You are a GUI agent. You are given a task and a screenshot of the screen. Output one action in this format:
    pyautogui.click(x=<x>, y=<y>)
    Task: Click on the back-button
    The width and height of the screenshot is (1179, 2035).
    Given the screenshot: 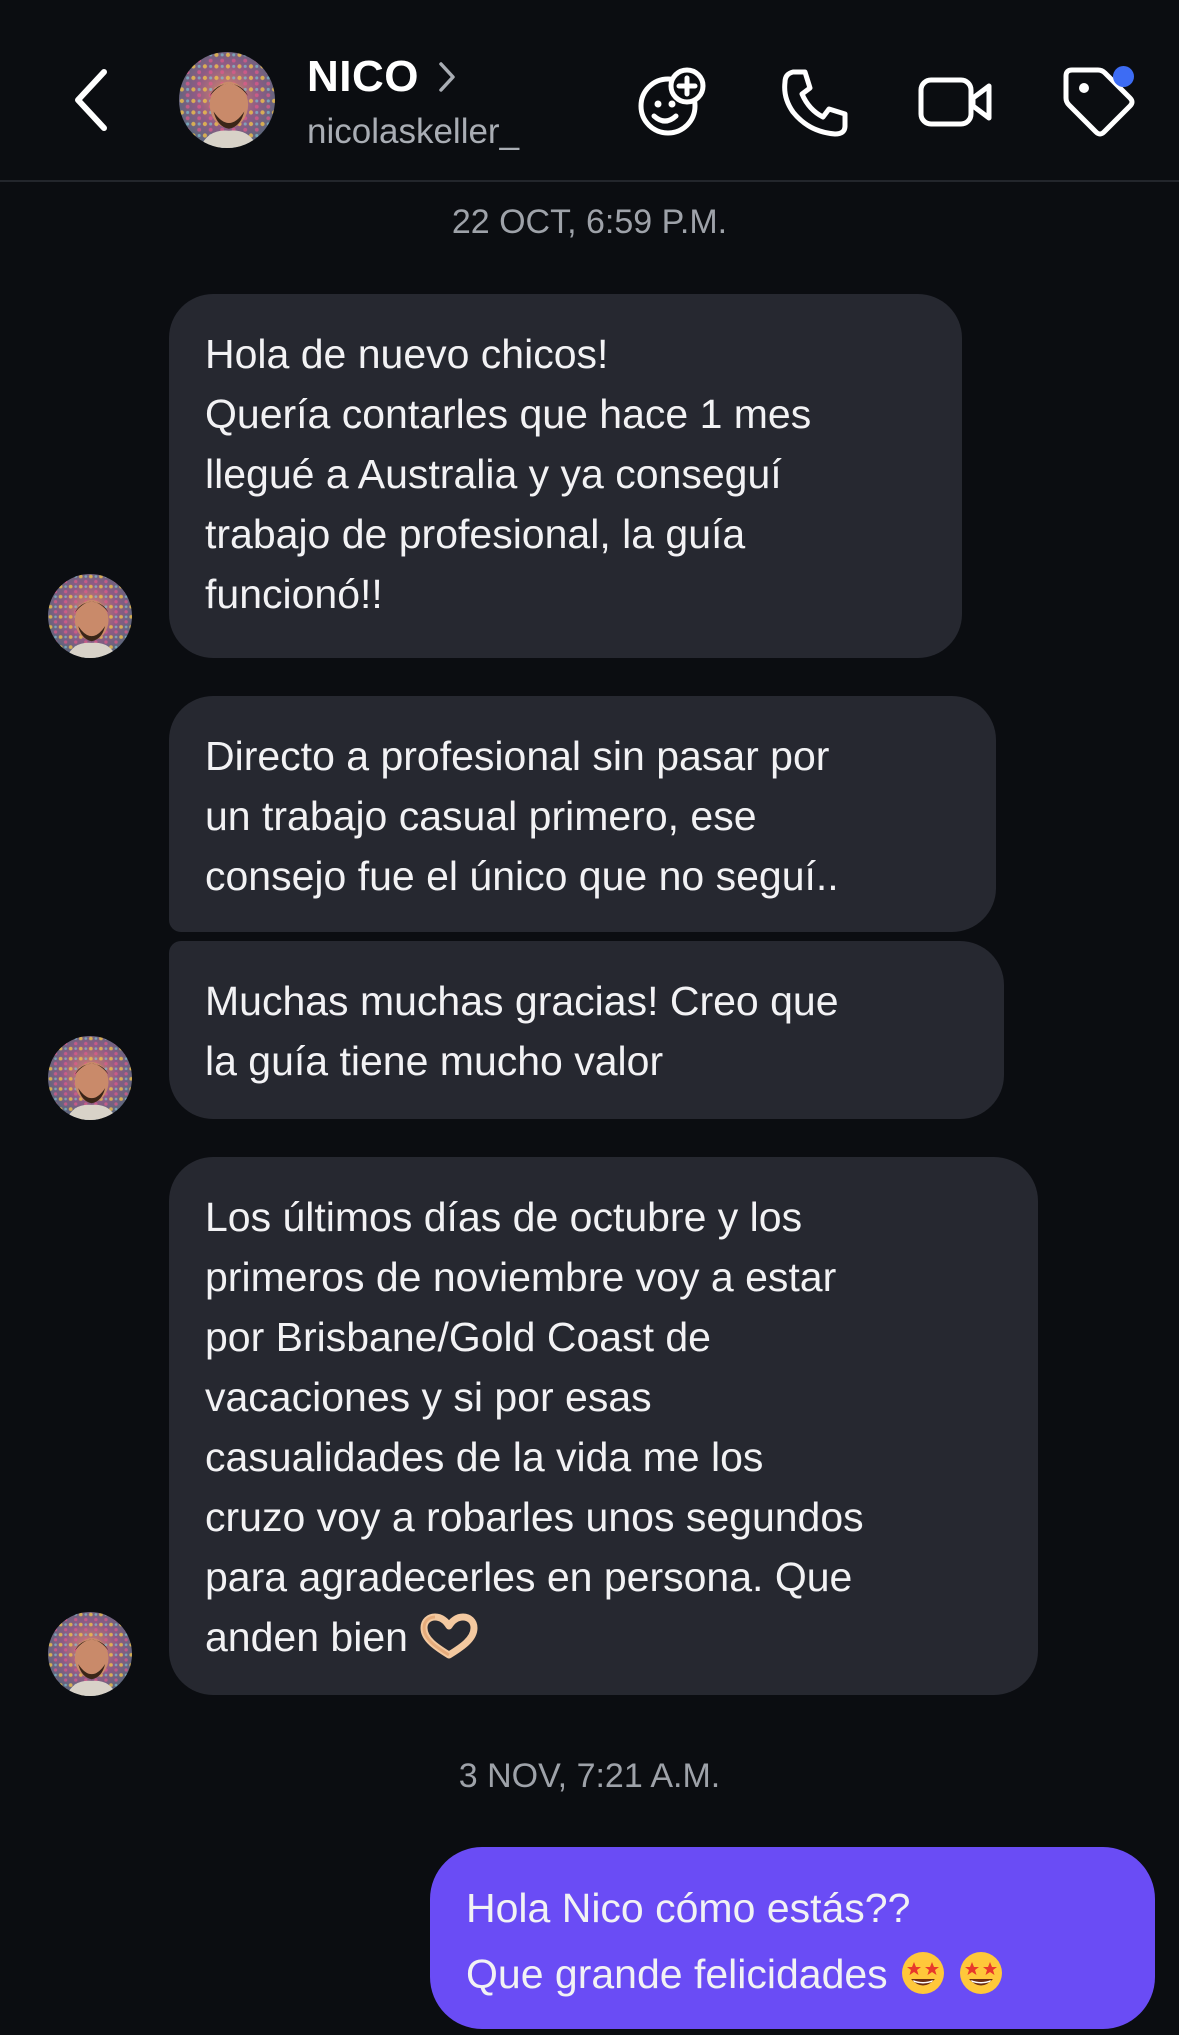 What is the action you would take?
    pyautogui.click(x=92, y=100)
    